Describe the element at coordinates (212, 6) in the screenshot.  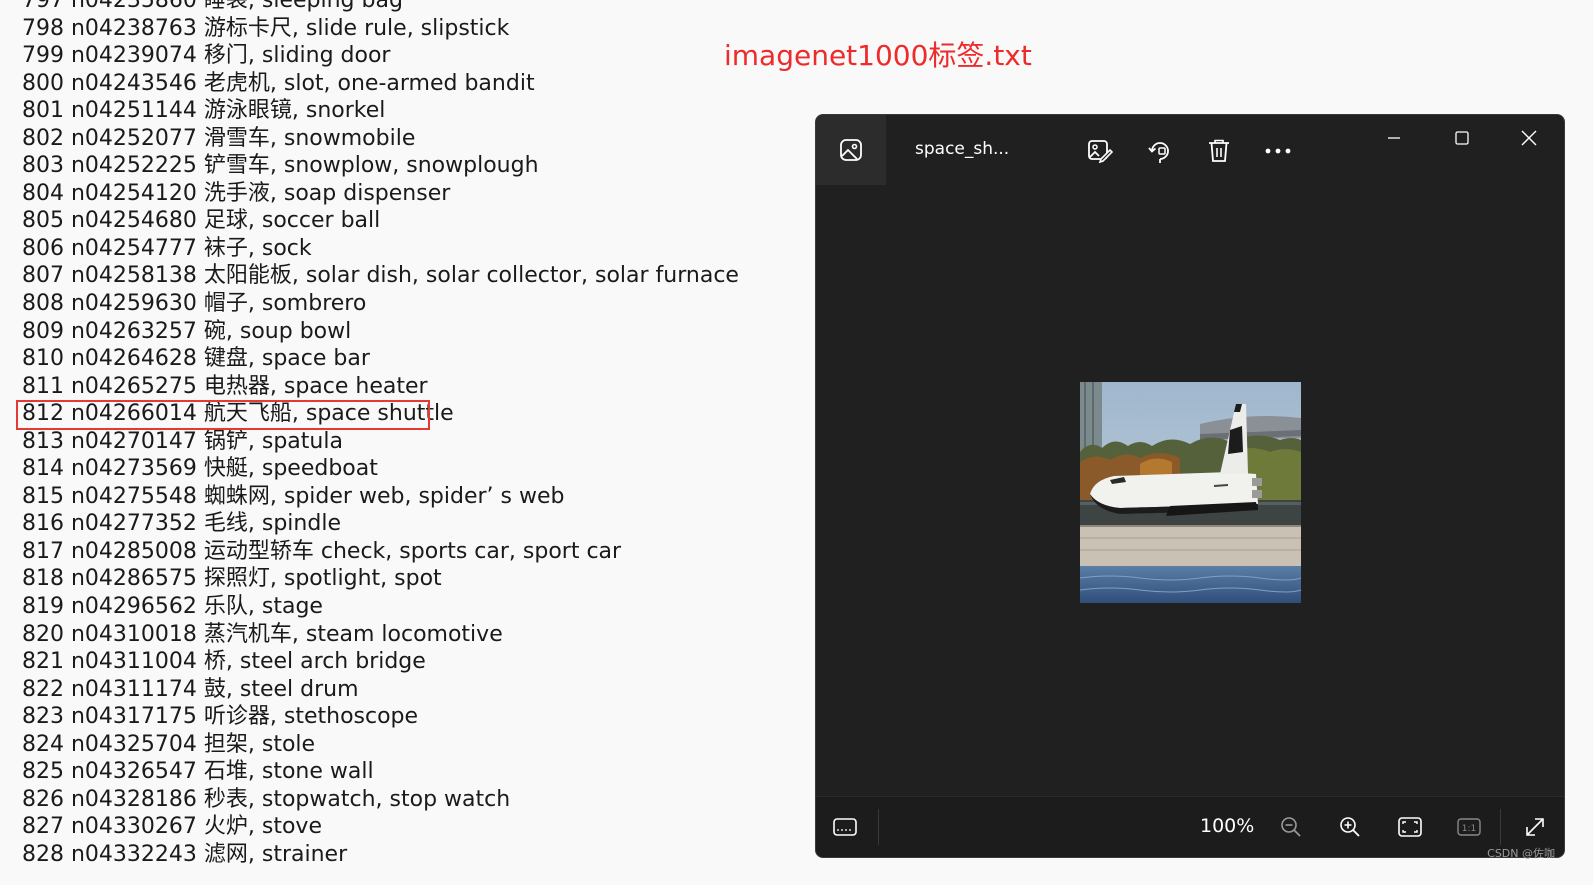
I see `label-line: 797 n04235860 睡袋, sleeping bag` at that location.